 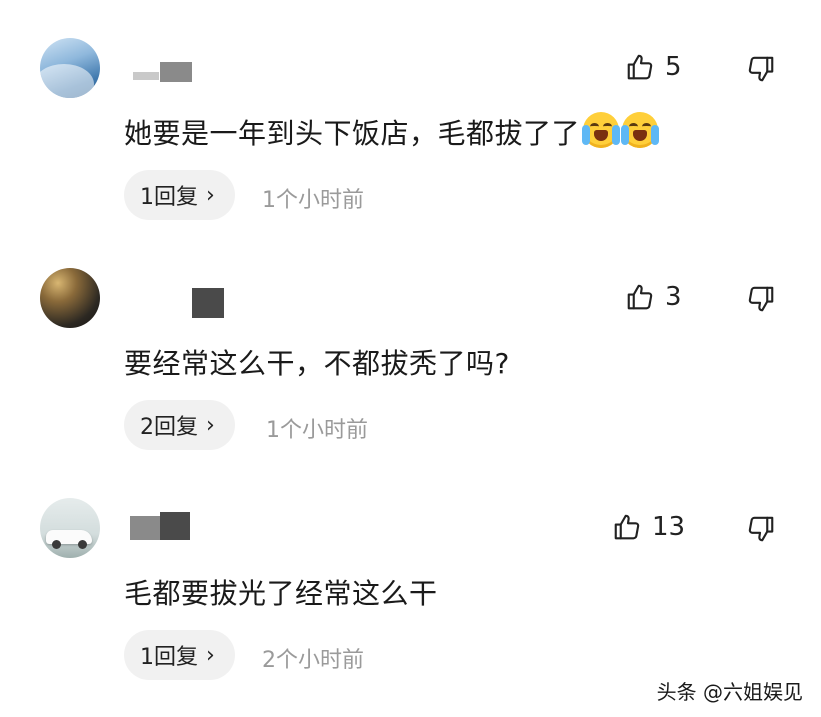 I want to click on comment-text: 要经常这么干，不都拔秃了吗?, so click(x=317, y=362).